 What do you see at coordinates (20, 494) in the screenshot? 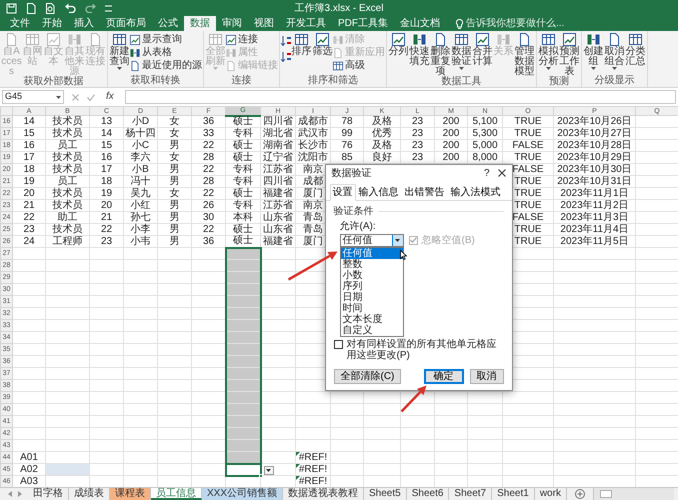
I see `scroll-right-icon` at bounding box center [20, 494].